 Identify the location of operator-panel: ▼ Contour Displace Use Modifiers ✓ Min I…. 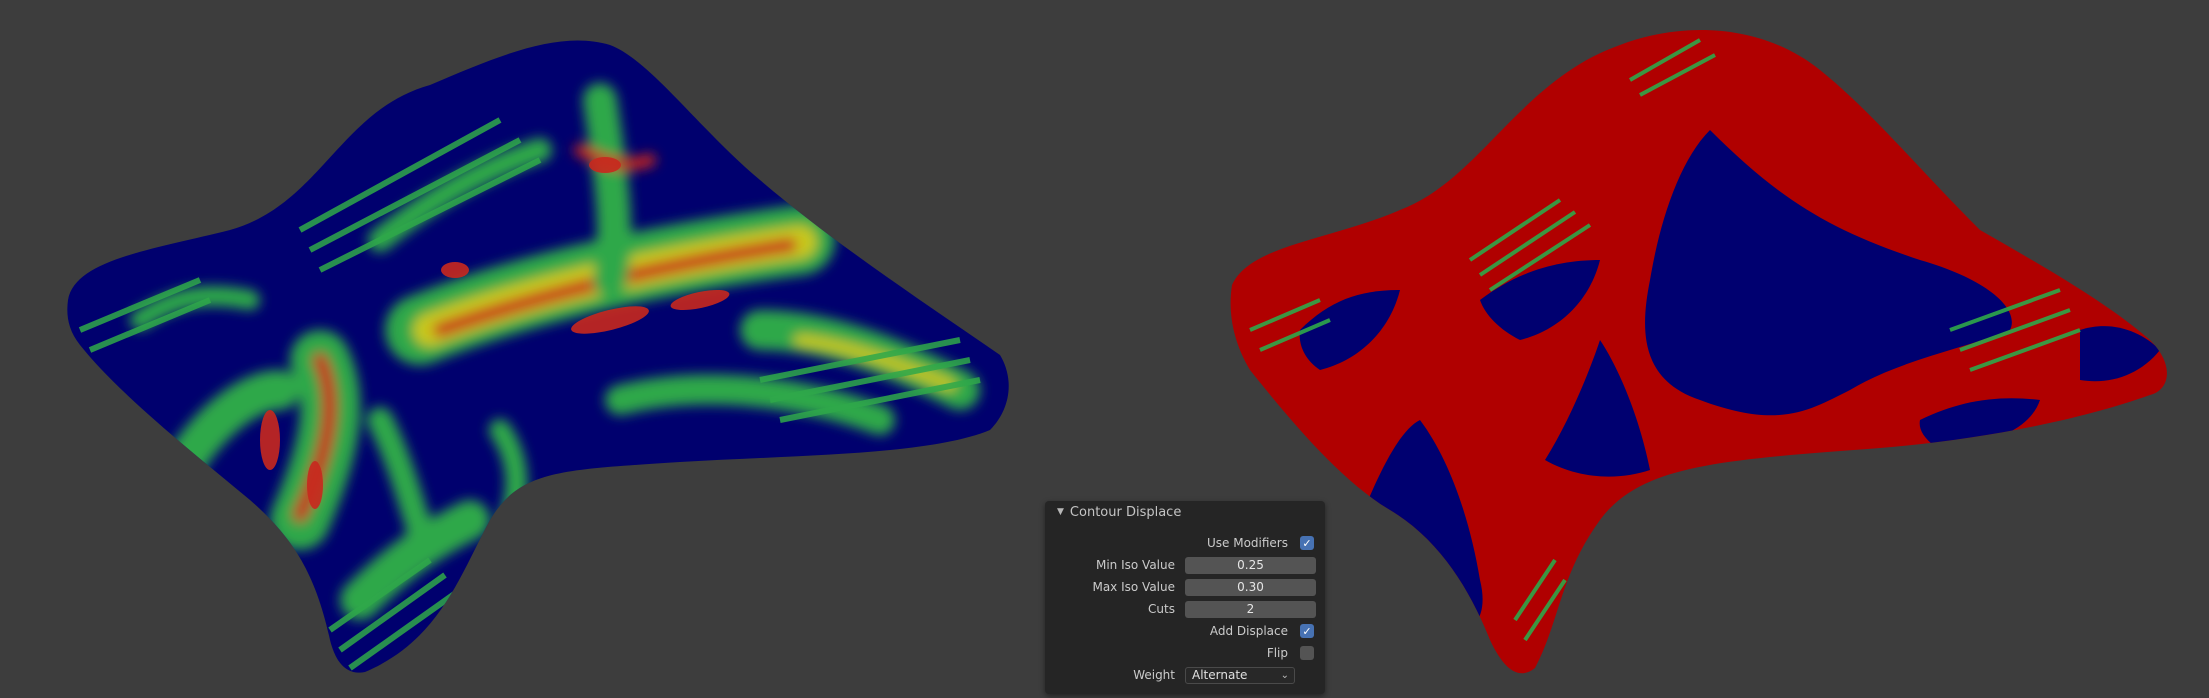
(1185, 597).